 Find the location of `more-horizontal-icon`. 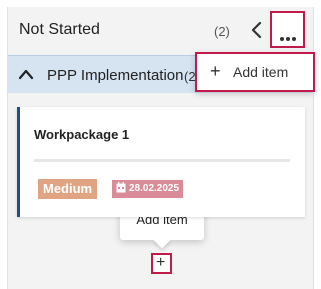

more-horizontal-icon is located at coordinates (289, 37).